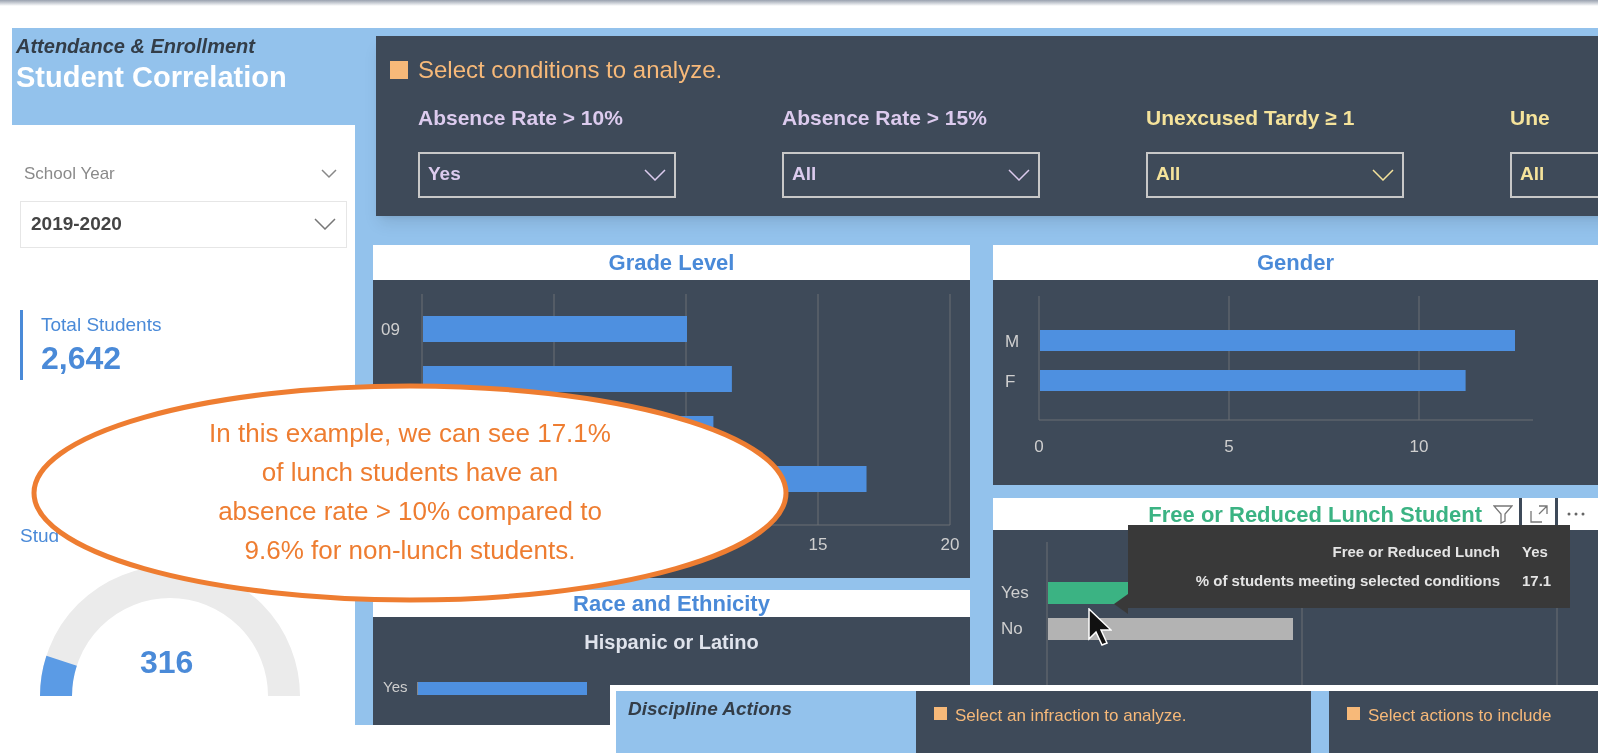  I want to click on slicer-label: School Year, so click(69, 174).